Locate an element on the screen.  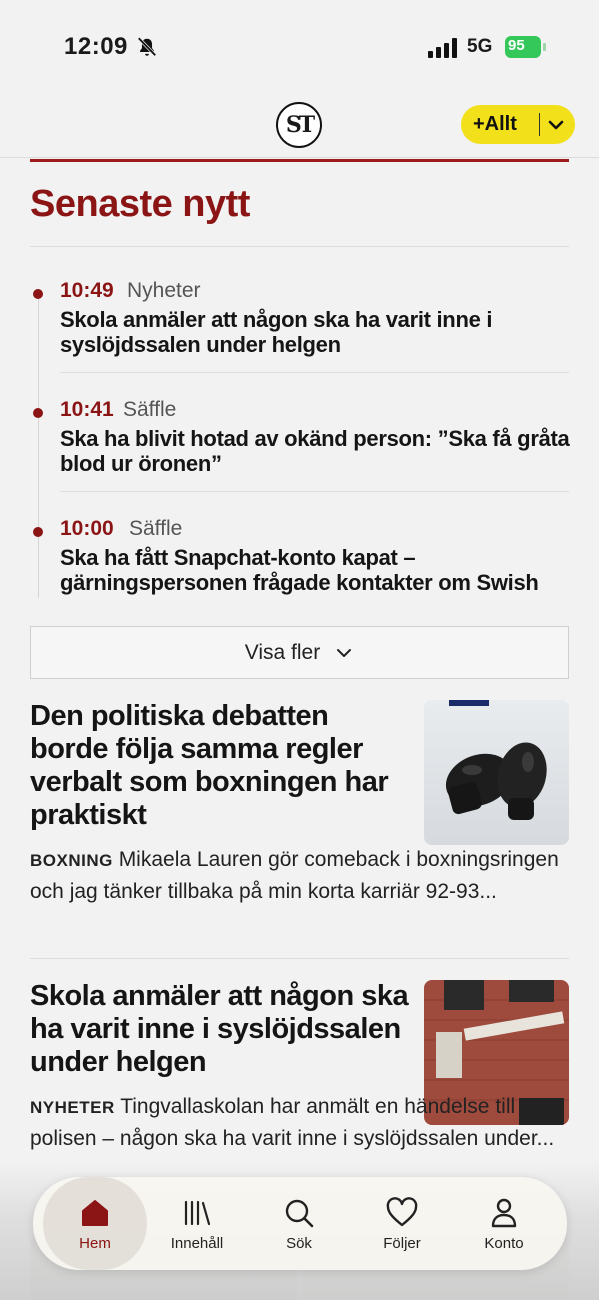
section-accent-rule is located at coordinates (299, 160).